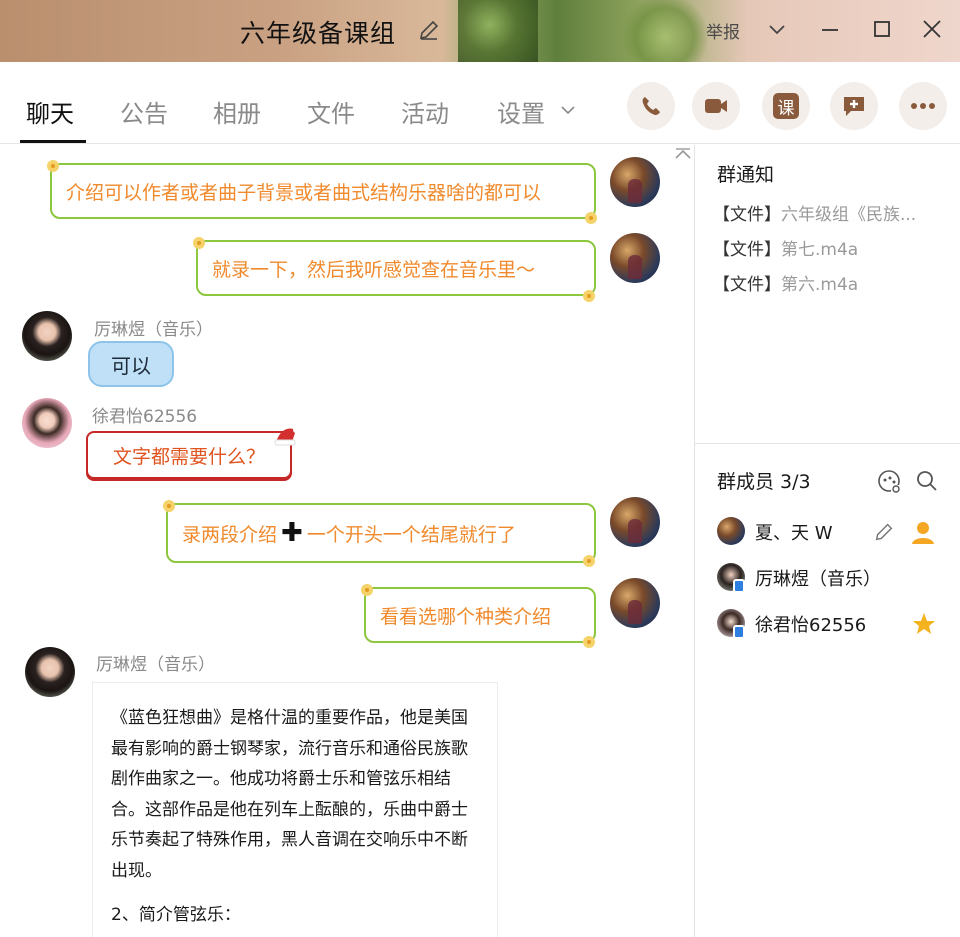  I want to click on group-notice-heading: 群通知, so click(745, 173).